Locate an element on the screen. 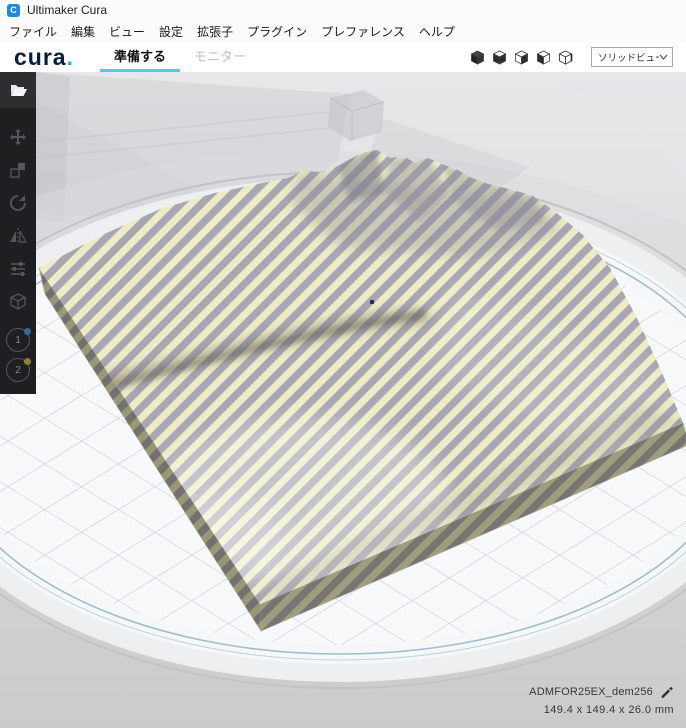 This screenshot has width=686, height=728. support-blocker-button is located at coordinates (18, 301).